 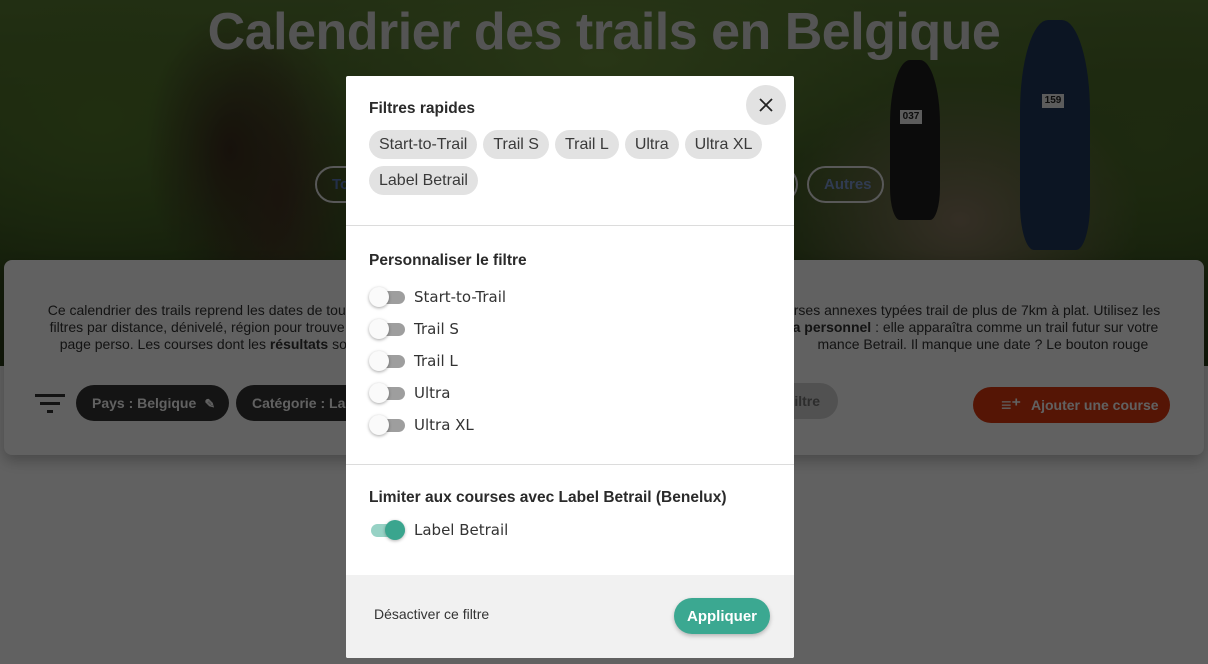 I want to click on toggle-label: Start-to-Trail, so click(x=460, y=297).